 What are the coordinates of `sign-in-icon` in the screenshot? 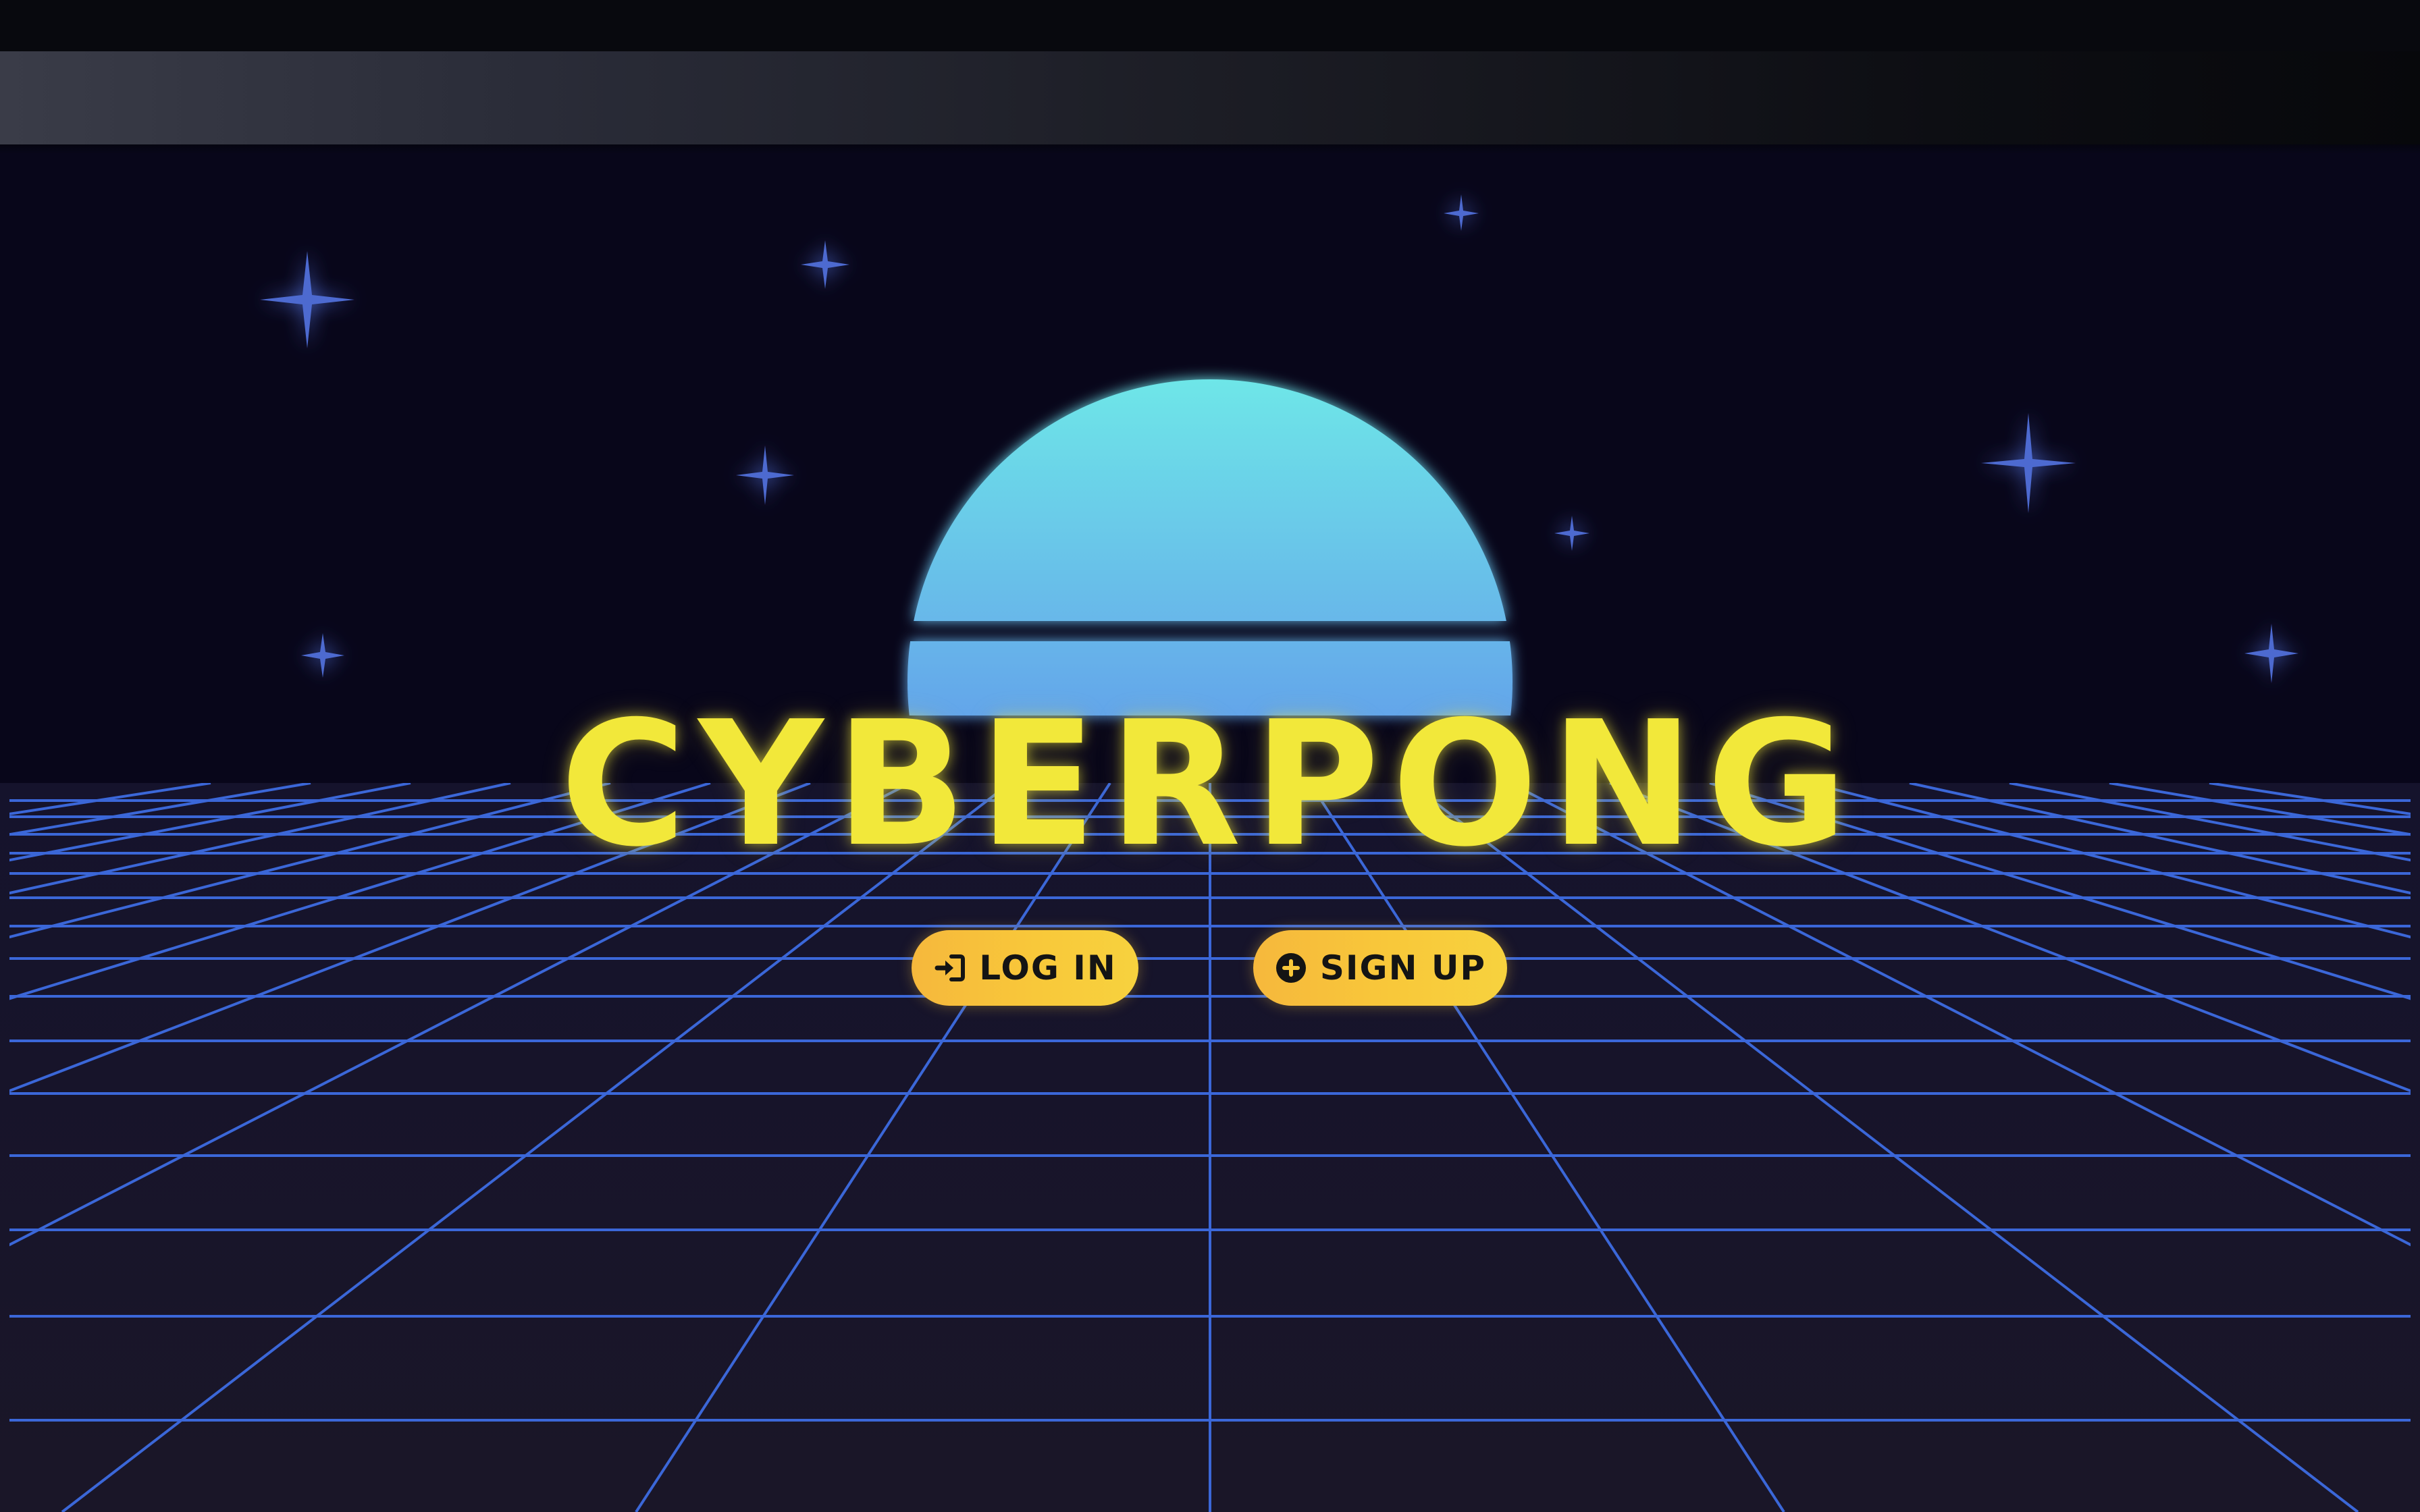 It's located at (950, 967).